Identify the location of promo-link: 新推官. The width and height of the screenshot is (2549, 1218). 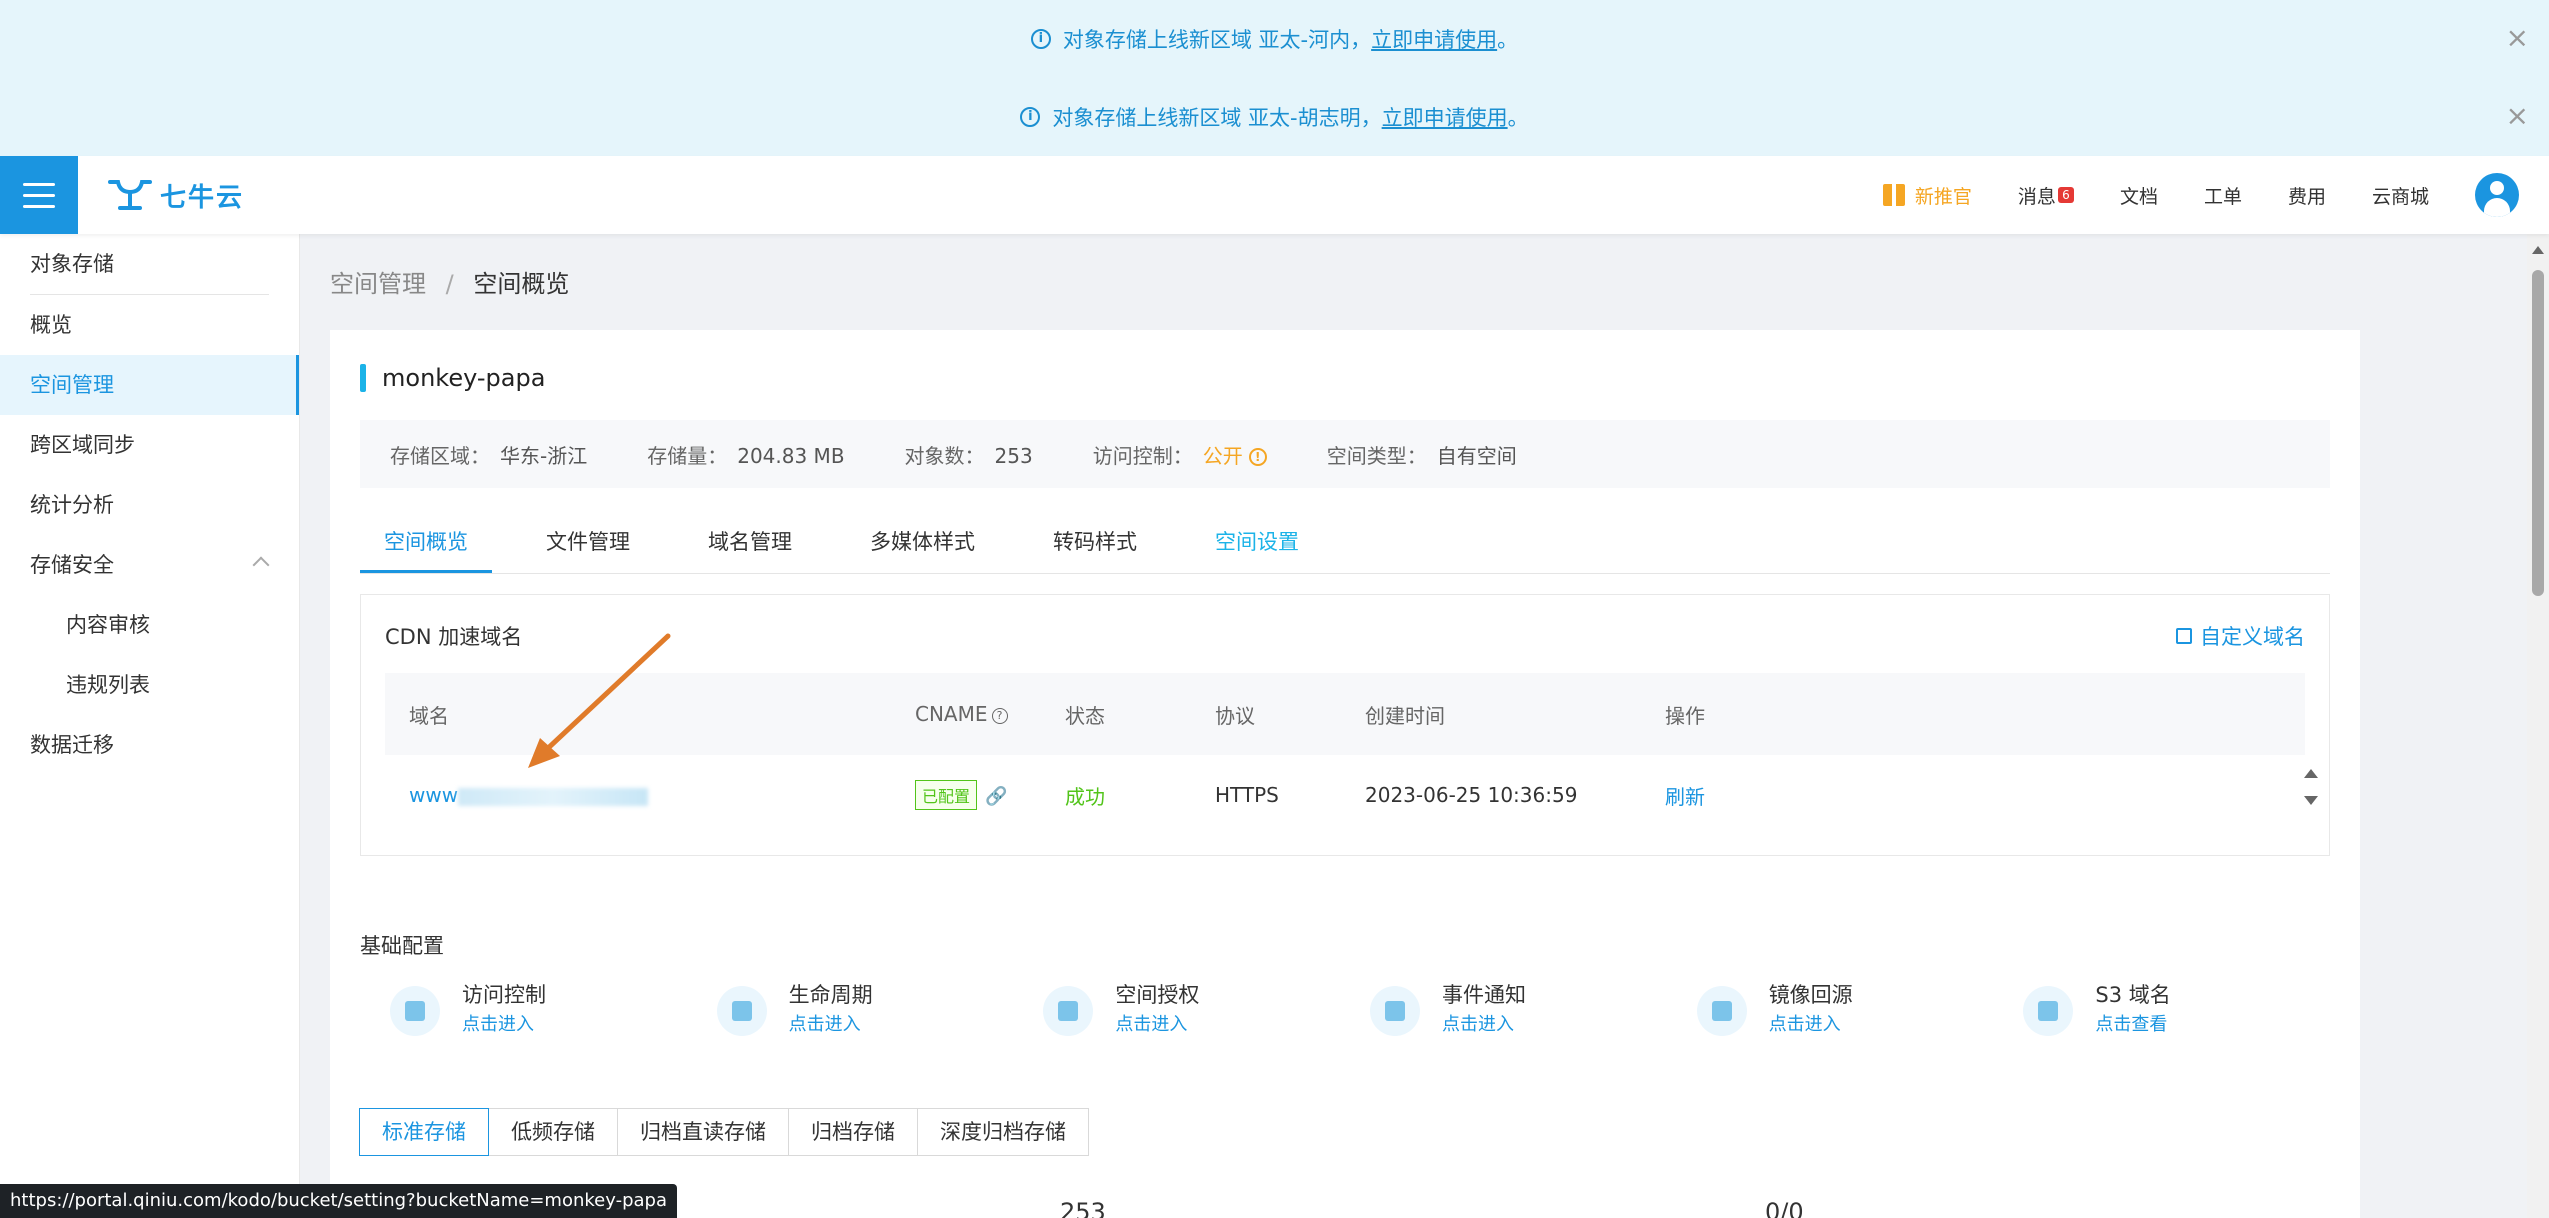
(1927, 195).